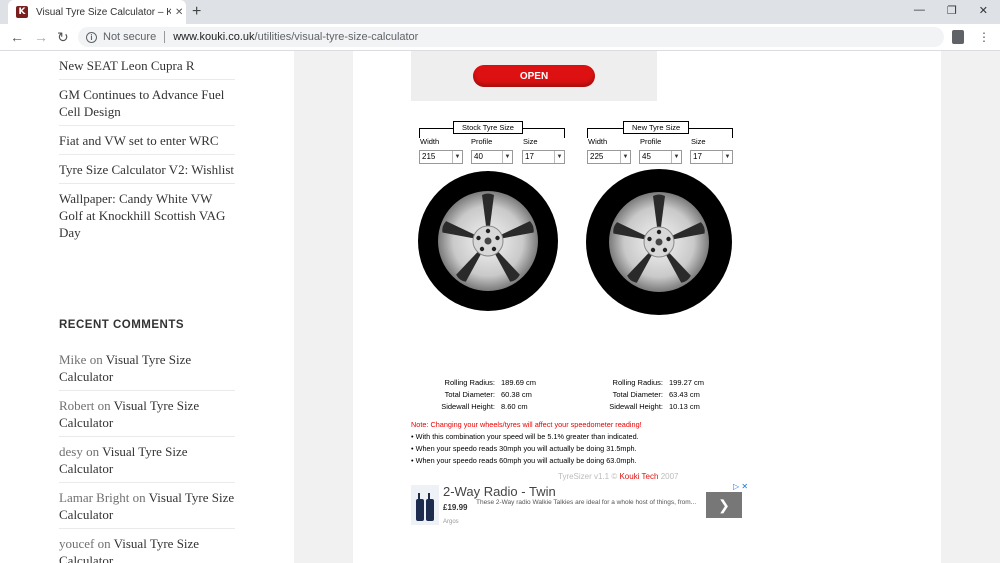 The image size is (1000, 563). What do you see at coordinates (543, 157) in the screenshot?
I see `stock-size-select: 17 ▼` at bounding box center [543, 157].